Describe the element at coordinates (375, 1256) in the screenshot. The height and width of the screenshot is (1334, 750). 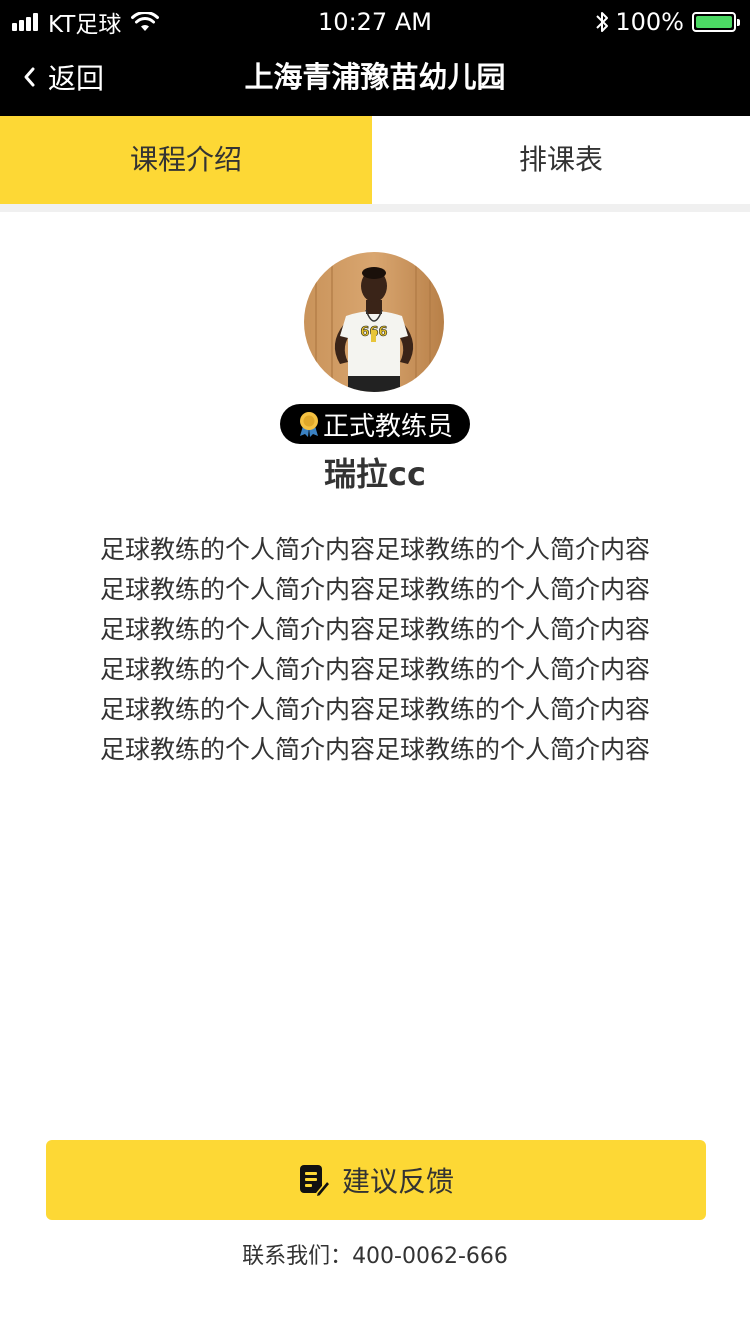
I see `contact-info: 联系我们：400-0062-666` at that location.